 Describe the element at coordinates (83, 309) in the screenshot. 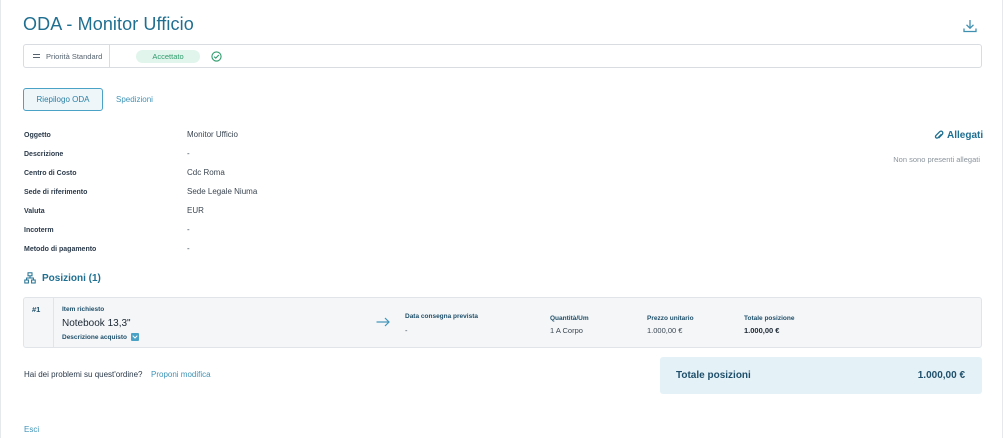

I see `item-label: Item richiesto` at that location.